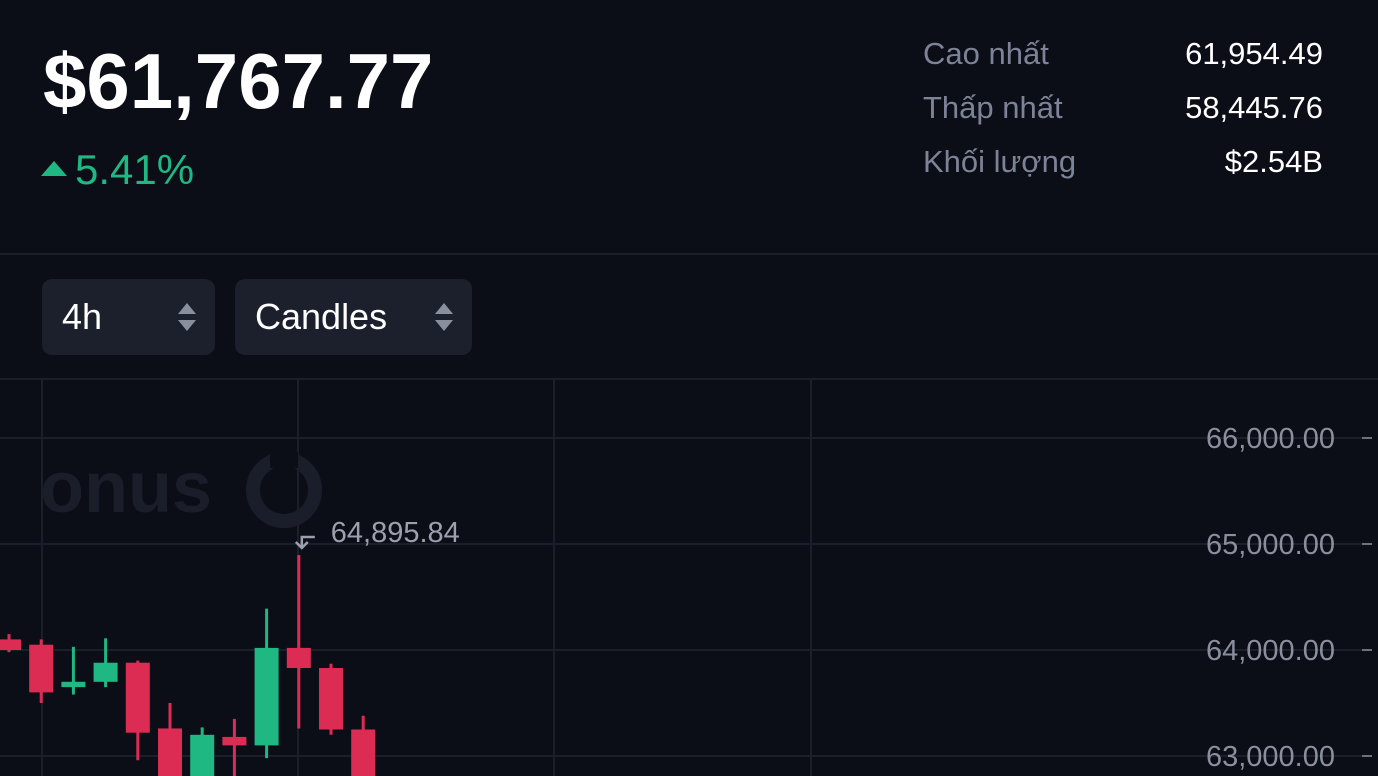 This screenshot has width=1378, height=776. Describe the element at coordinates (1254, 53) in the screenshot. I see `stat-high-value: 61,954.49` at that location.